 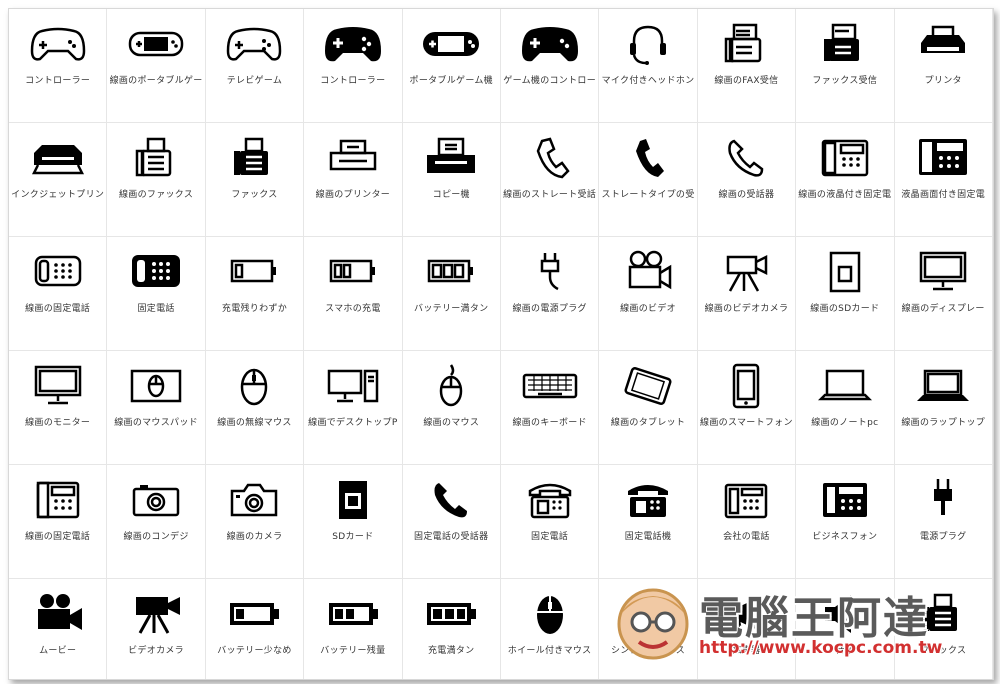 What do you see at coordinates (58, 408) in the screenshot?
I see `icon-tile: 線画のモニター` at bounding box center [58, 408].